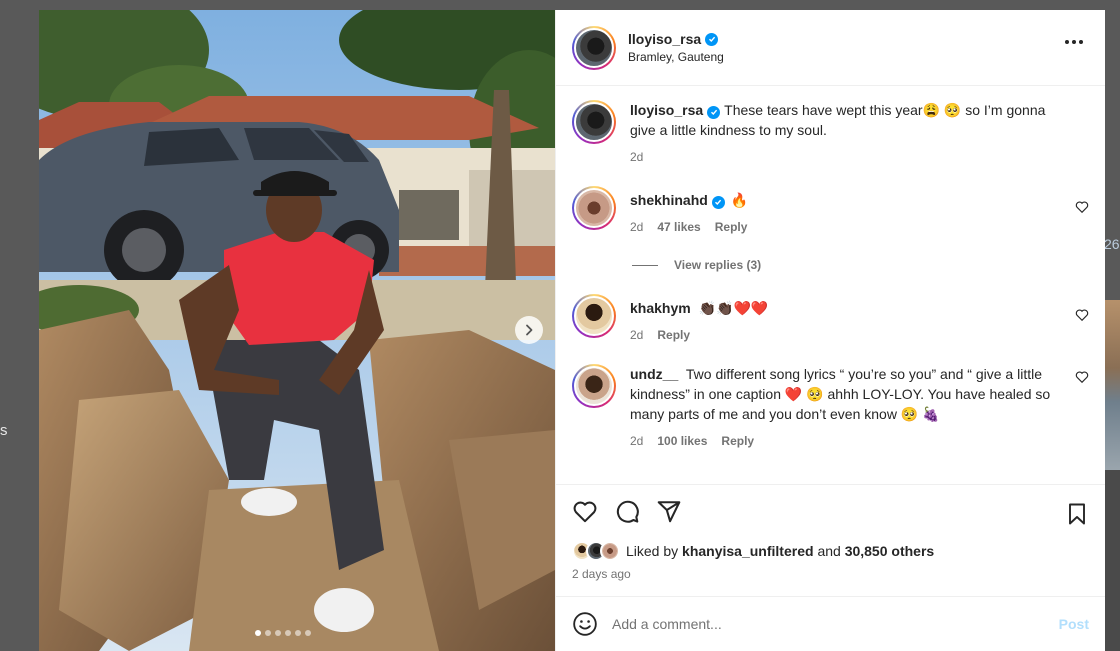 Image resolution: width=1120 pixels, height=651 pixels. I want to click on carousel-dots, so click(283, 633).